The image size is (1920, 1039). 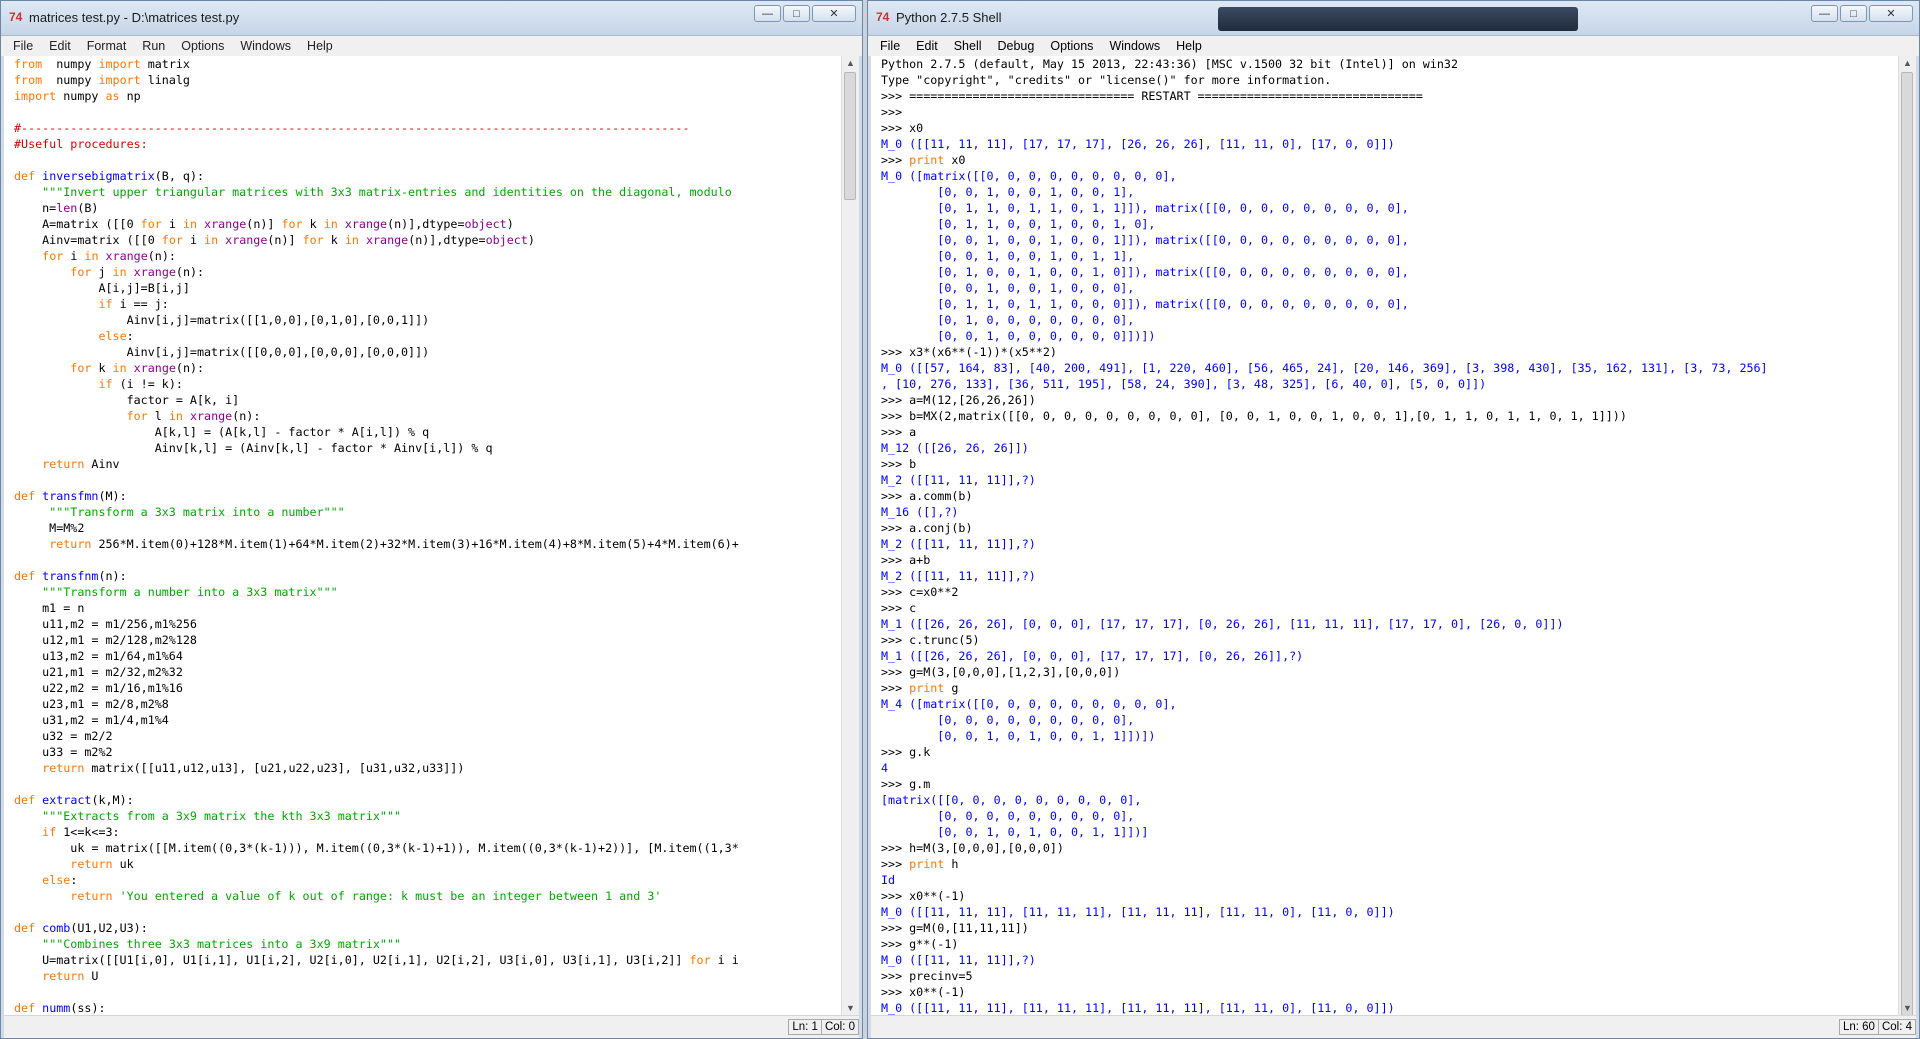 I want to click on code-token: u22,m2 = m1/16,m1%16, so click(x=98, y=688).